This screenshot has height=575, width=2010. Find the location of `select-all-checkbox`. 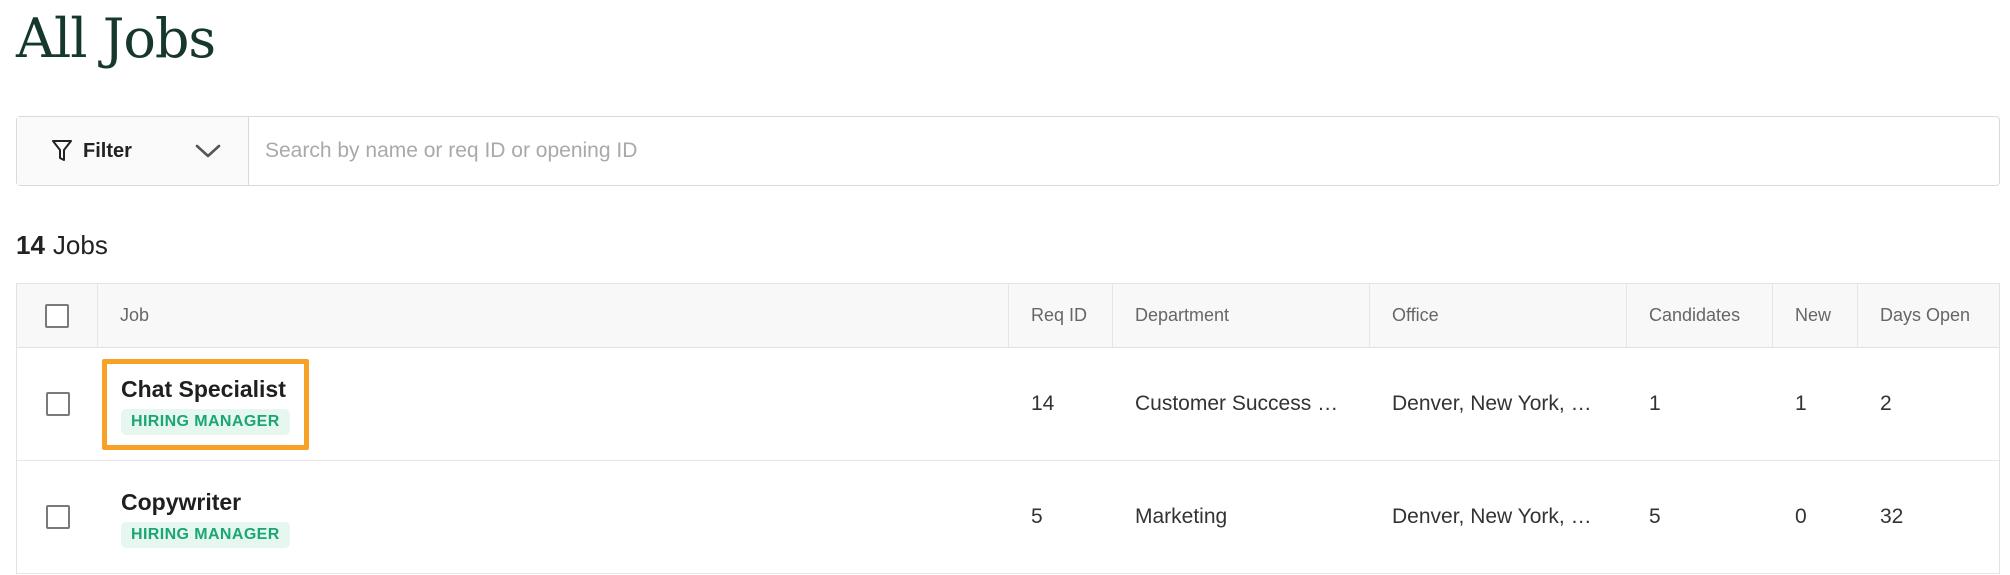

select-all-checkbox is located at coordinates (57, 315).